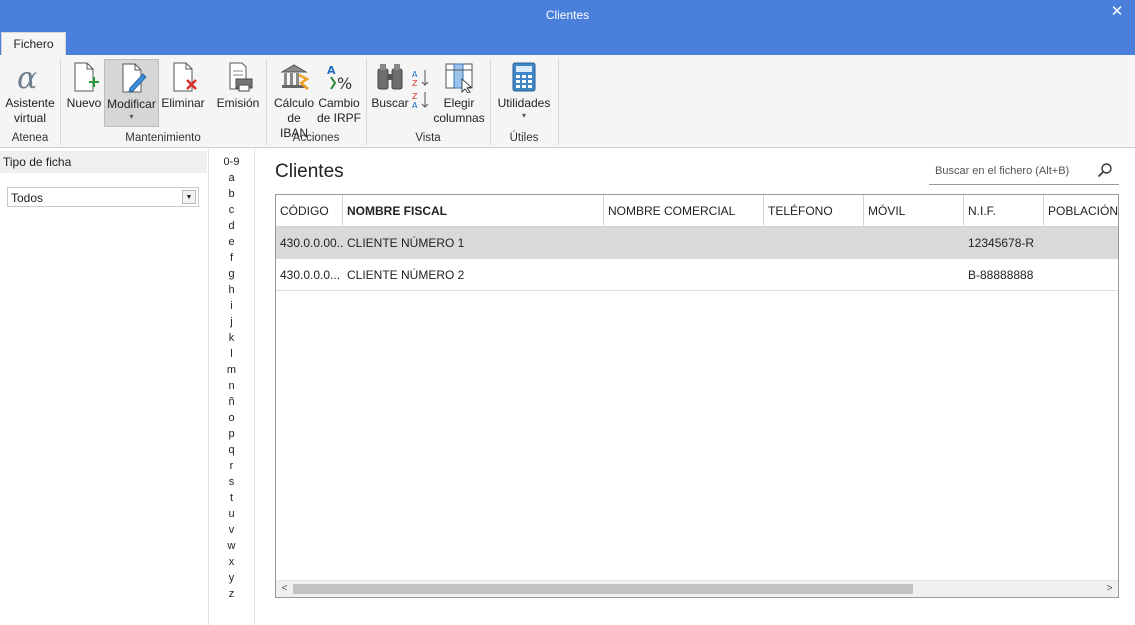 This screenshot has width=1135, height=625. What do you see at coordinates (339, 103) in the screenshot?
I see `cambio-label-1: Cambio` at bounding box center [339, 103].